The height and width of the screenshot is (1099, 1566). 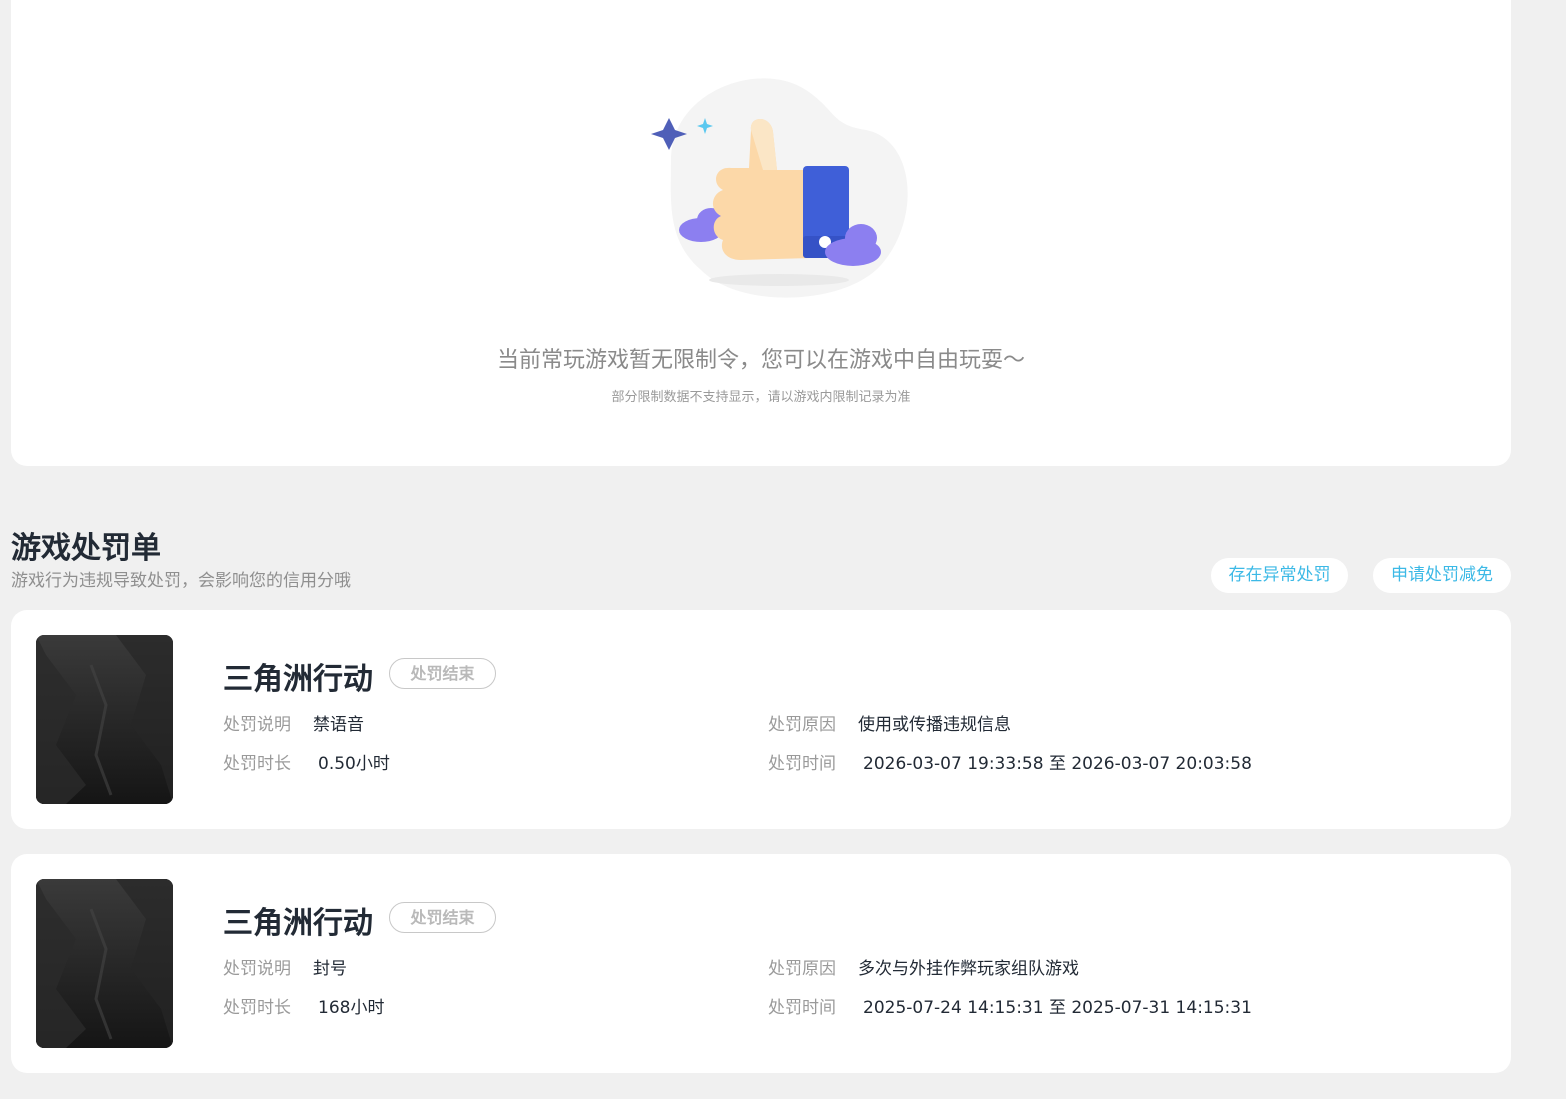 What do you see at coordinates (761, 397) in the screenshot?
I see `empty-state-subtitle: 部分限制数据不支持显示，请以游戏内限制记录为准` at bounding box center [761, 397].